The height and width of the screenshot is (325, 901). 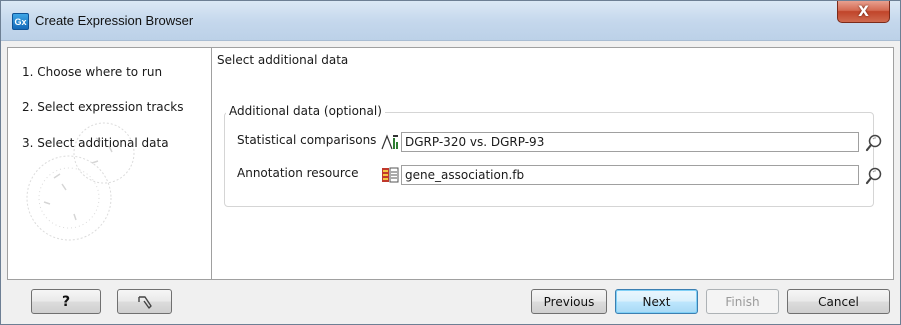 I want to click on step-label: Choose where to run, so click(x=100, y=72).